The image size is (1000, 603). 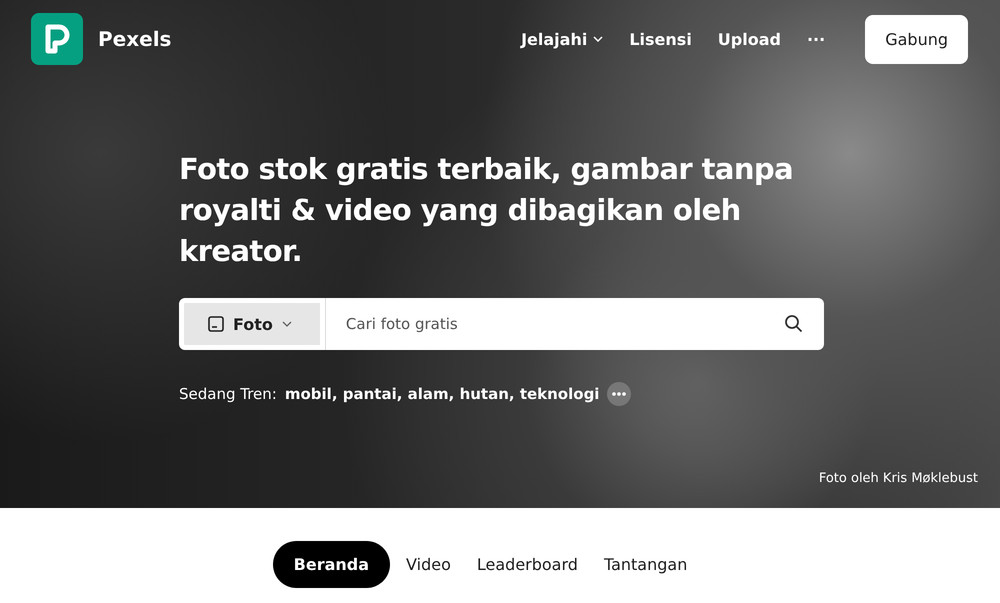 I want to click on join-button: Gabung, so click(x=916, y=39).